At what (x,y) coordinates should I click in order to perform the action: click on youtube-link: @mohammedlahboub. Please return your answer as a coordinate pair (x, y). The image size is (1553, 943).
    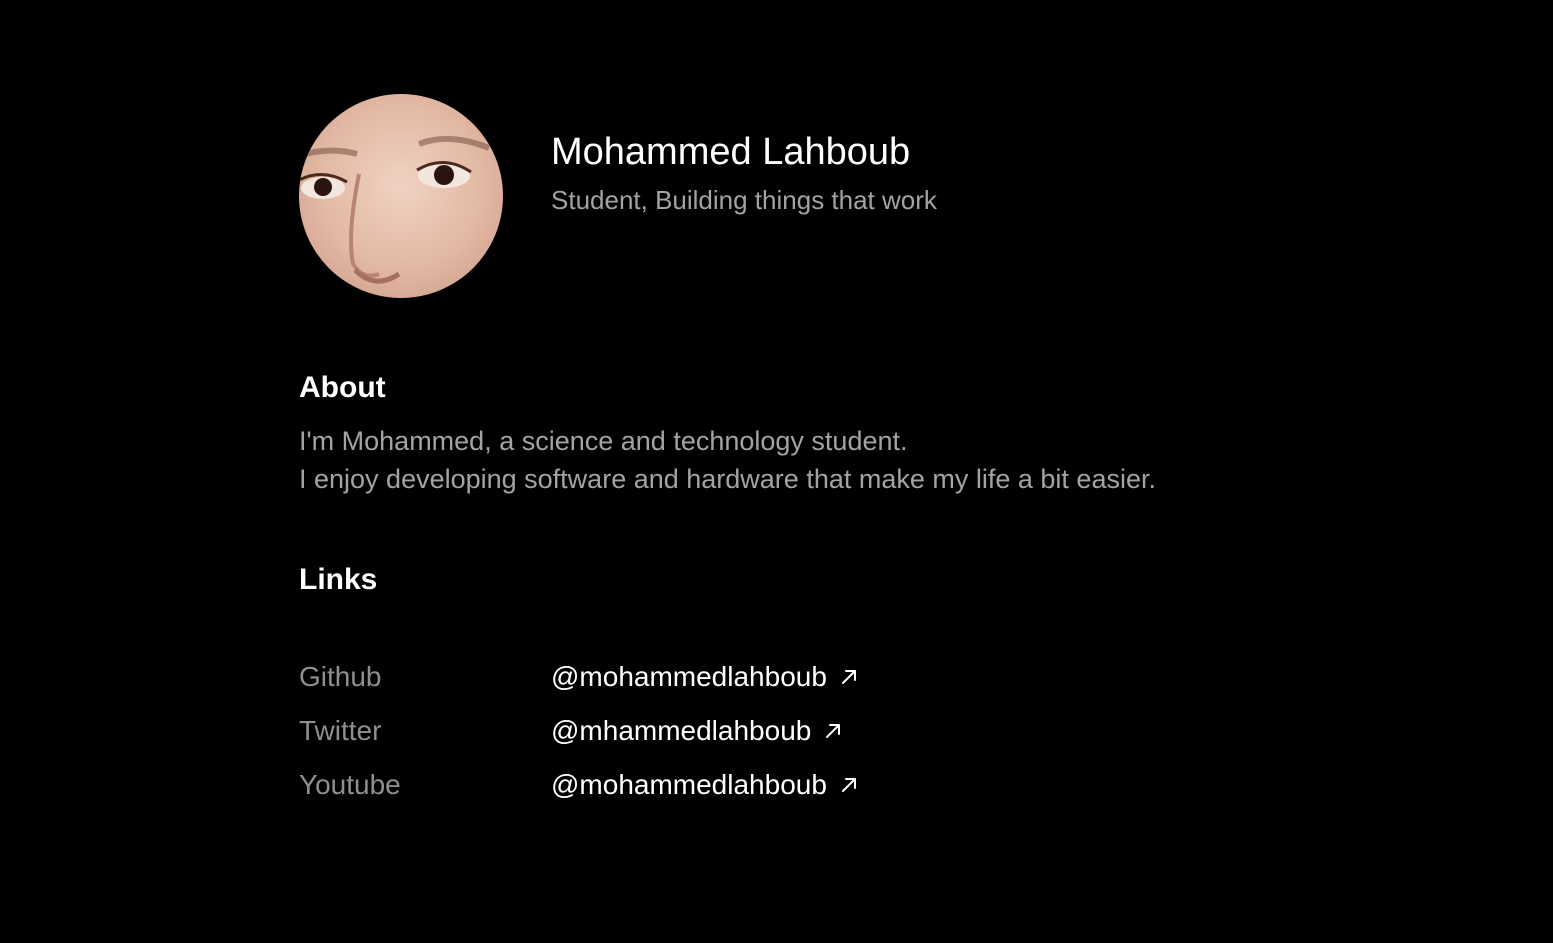
    Looking at the image, I should click on (705, 785).